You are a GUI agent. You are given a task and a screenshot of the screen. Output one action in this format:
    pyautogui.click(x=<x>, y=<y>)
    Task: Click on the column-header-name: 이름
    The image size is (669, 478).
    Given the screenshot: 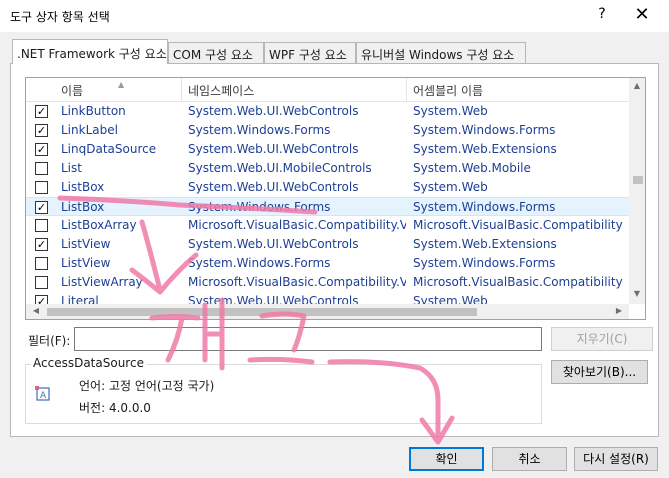 What is the action you would take?
    pyautogui.click(x=72, y=90)
    